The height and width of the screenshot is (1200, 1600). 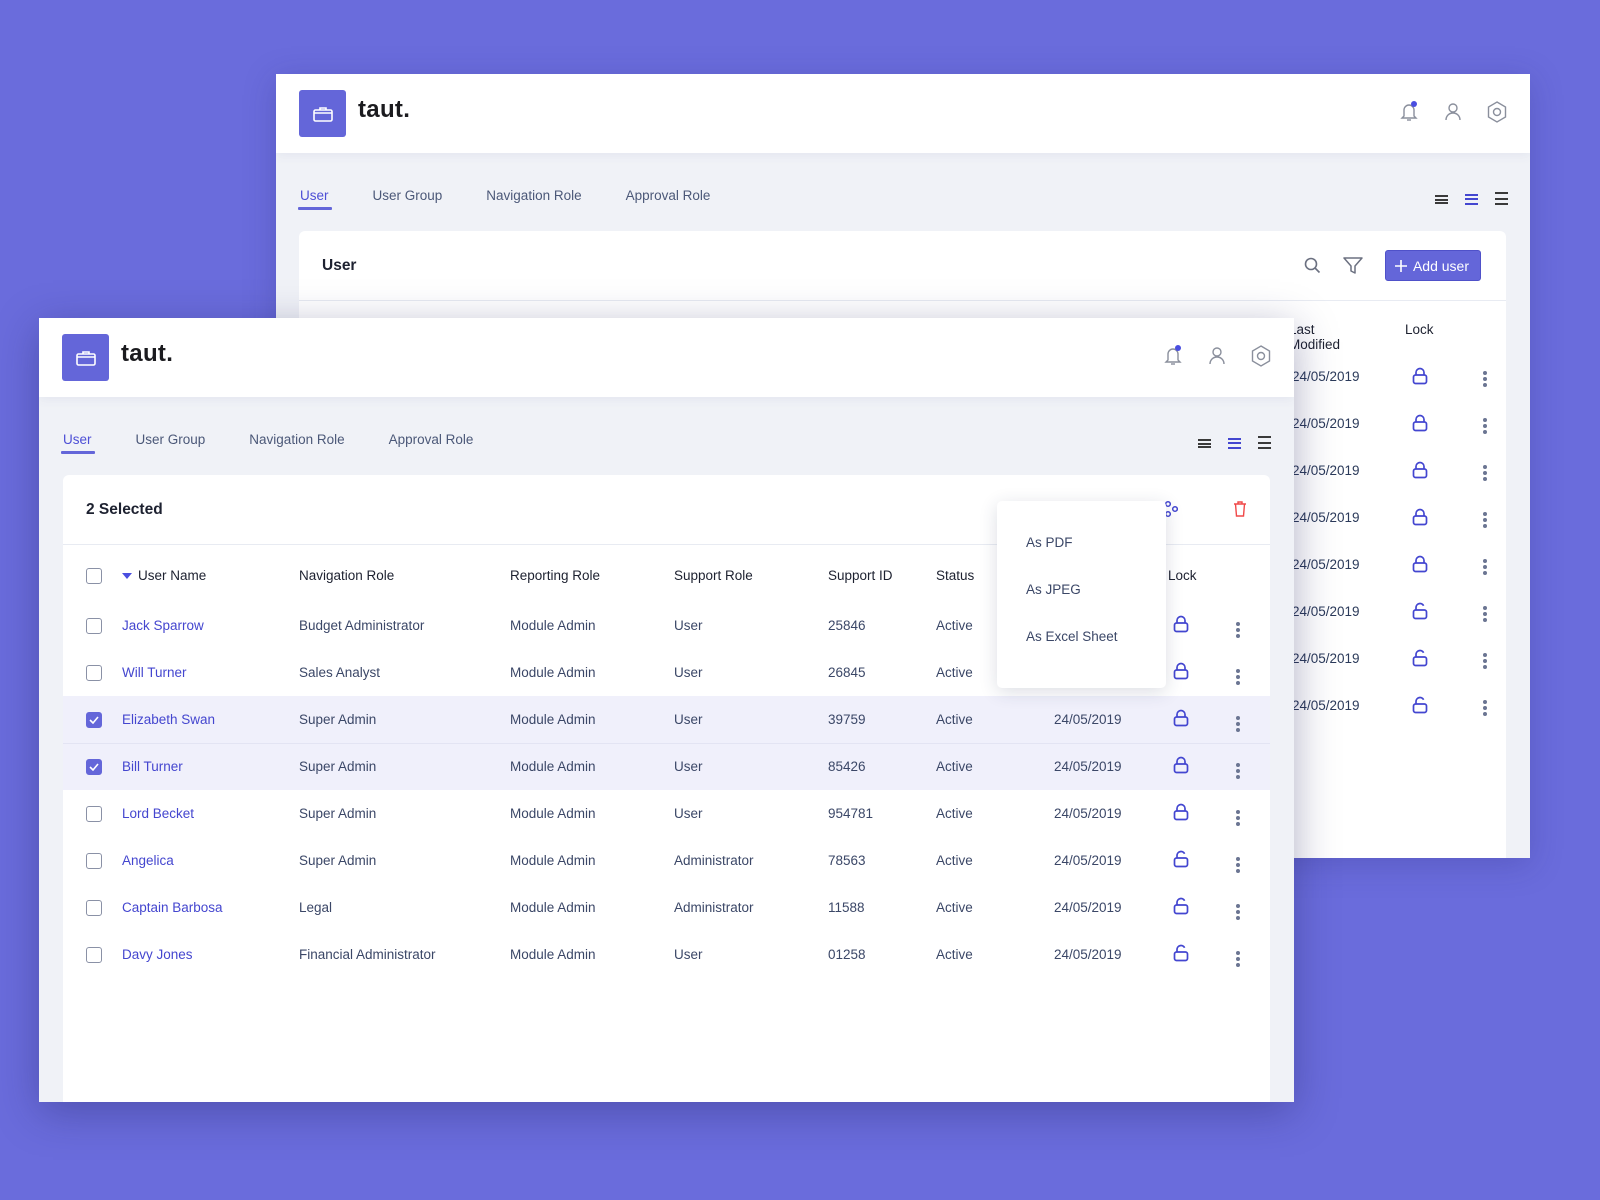 I want to click on search-icon, so click(x=1312, y=265).